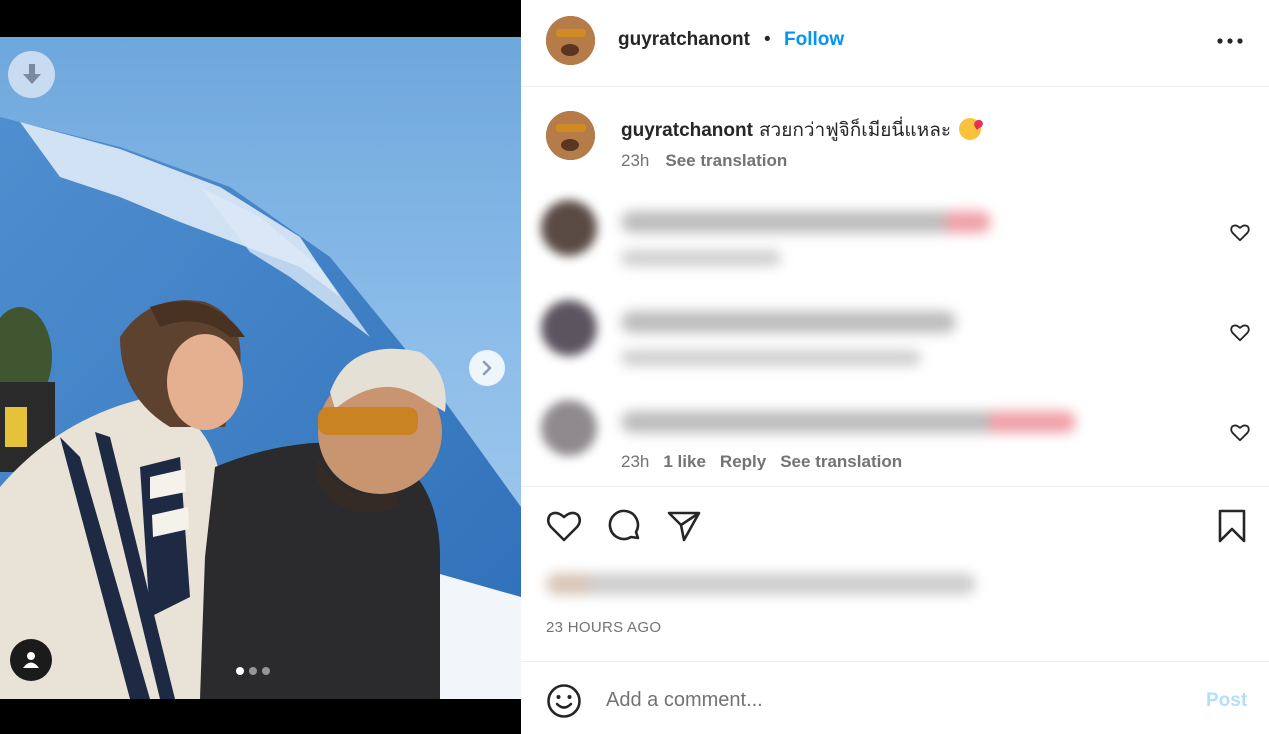  I want to click on caption-meta: 23h See translation, so click(704, 161).